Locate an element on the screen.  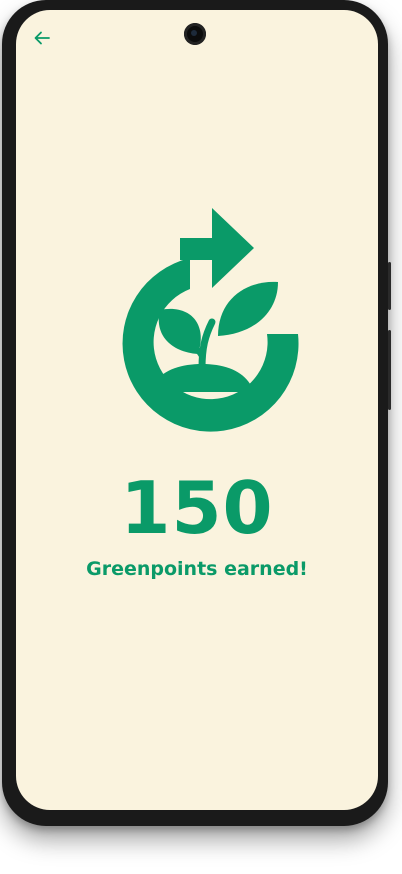
greenpoints-value: 150 is located at coordinates (197, 508).